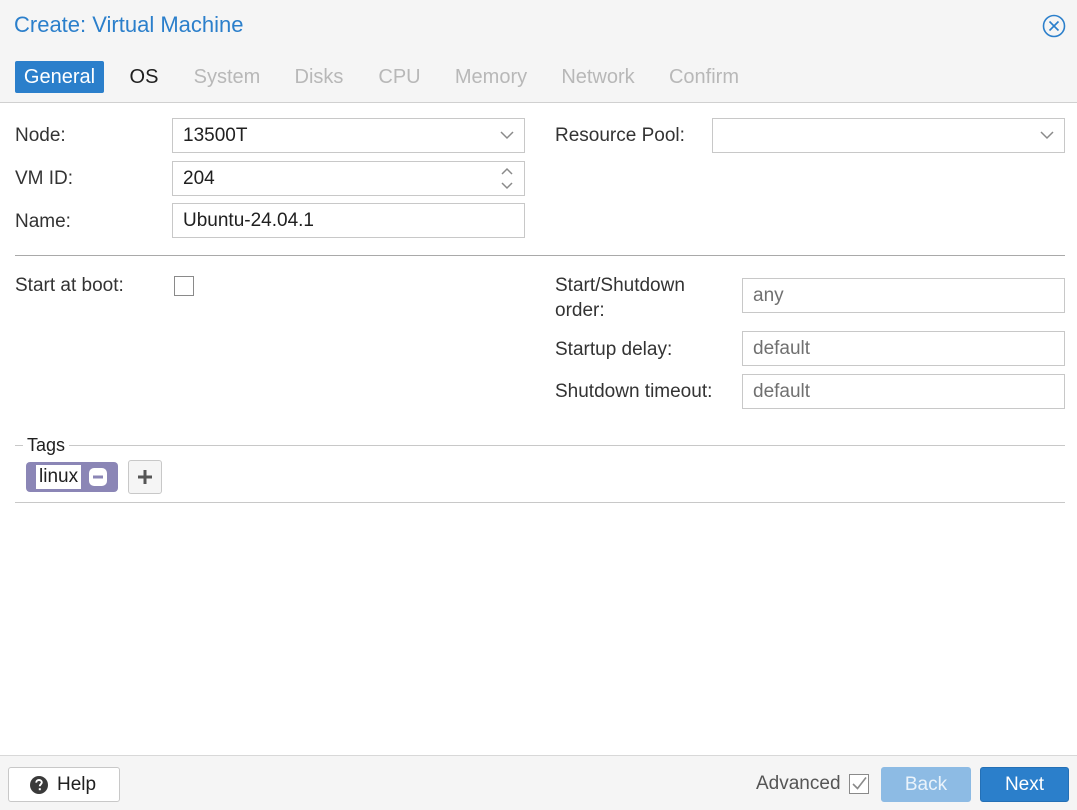  I want to click on start-shutdown-order-label-line1: Start/Shutdown, so click(620, 285).